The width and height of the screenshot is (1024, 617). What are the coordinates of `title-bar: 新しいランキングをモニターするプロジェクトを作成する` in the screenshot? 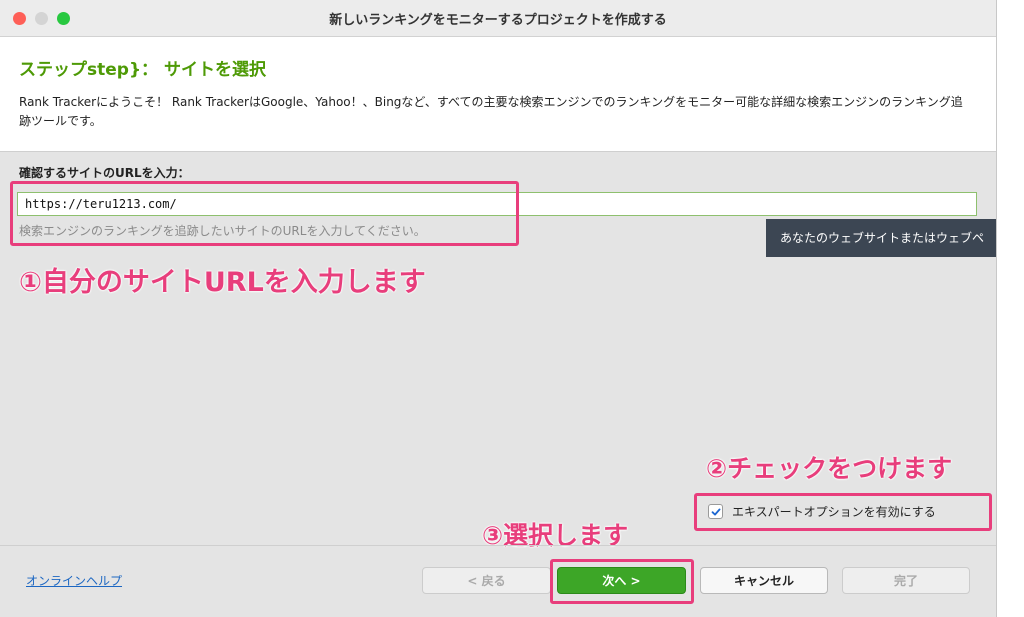 It's located at (498, 18).